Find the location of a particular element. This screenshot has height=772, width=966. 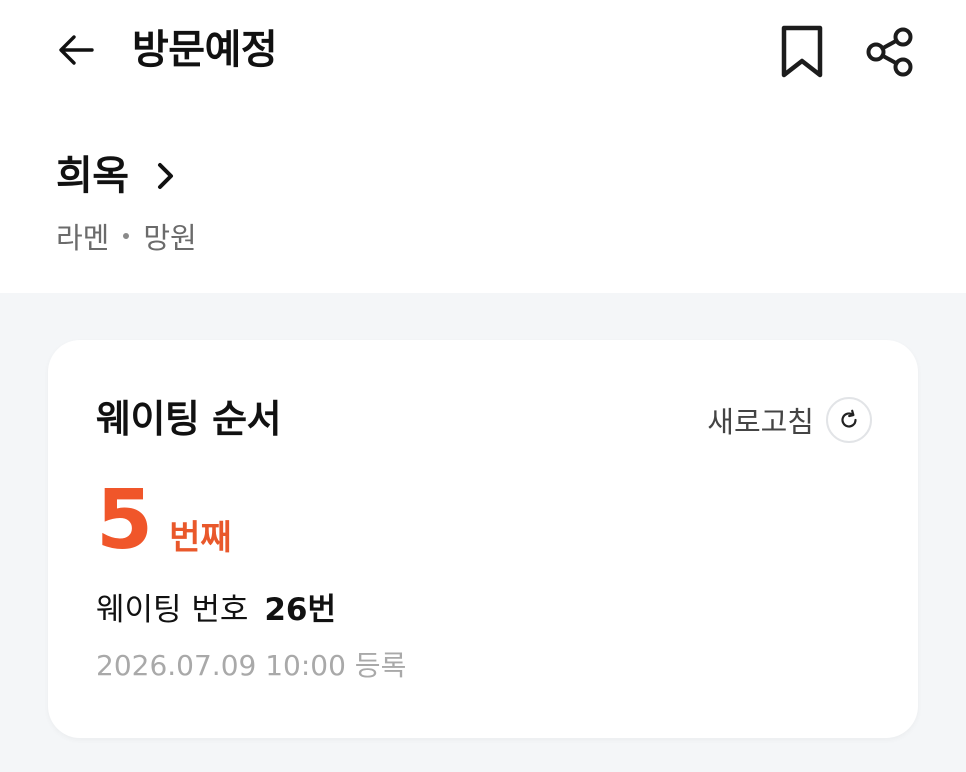

separator-dot is located at coordinates (126, 236).